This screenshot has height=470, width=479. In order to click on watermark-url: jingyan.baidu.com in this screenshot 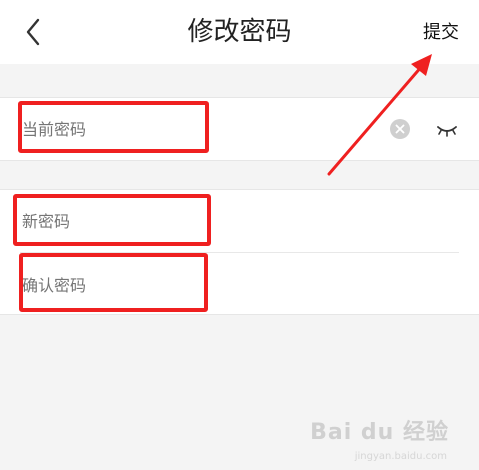, I will do `click(400, 456)`.